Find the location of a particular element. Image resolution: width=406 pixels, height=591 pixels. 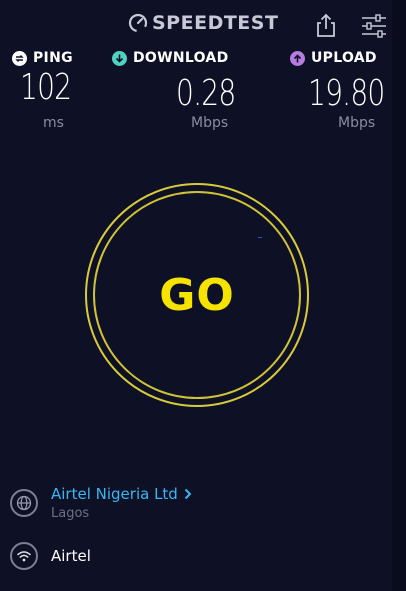

upload-metric: UPLOAD 19.80 Mbps is located at coordinates (337, 90).